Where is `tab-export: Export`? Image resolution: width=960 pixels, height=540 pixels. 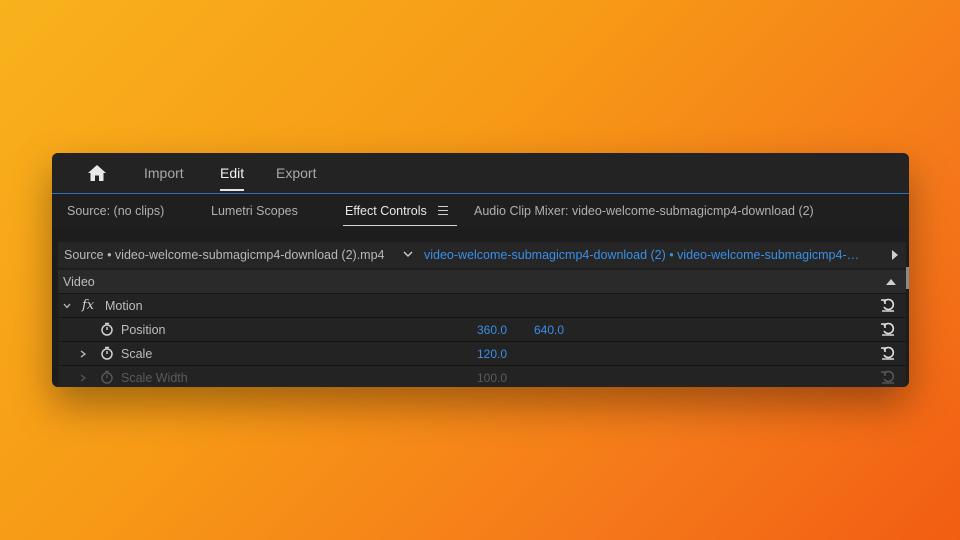
tab-export: Export is located at coordinates (296, 173).